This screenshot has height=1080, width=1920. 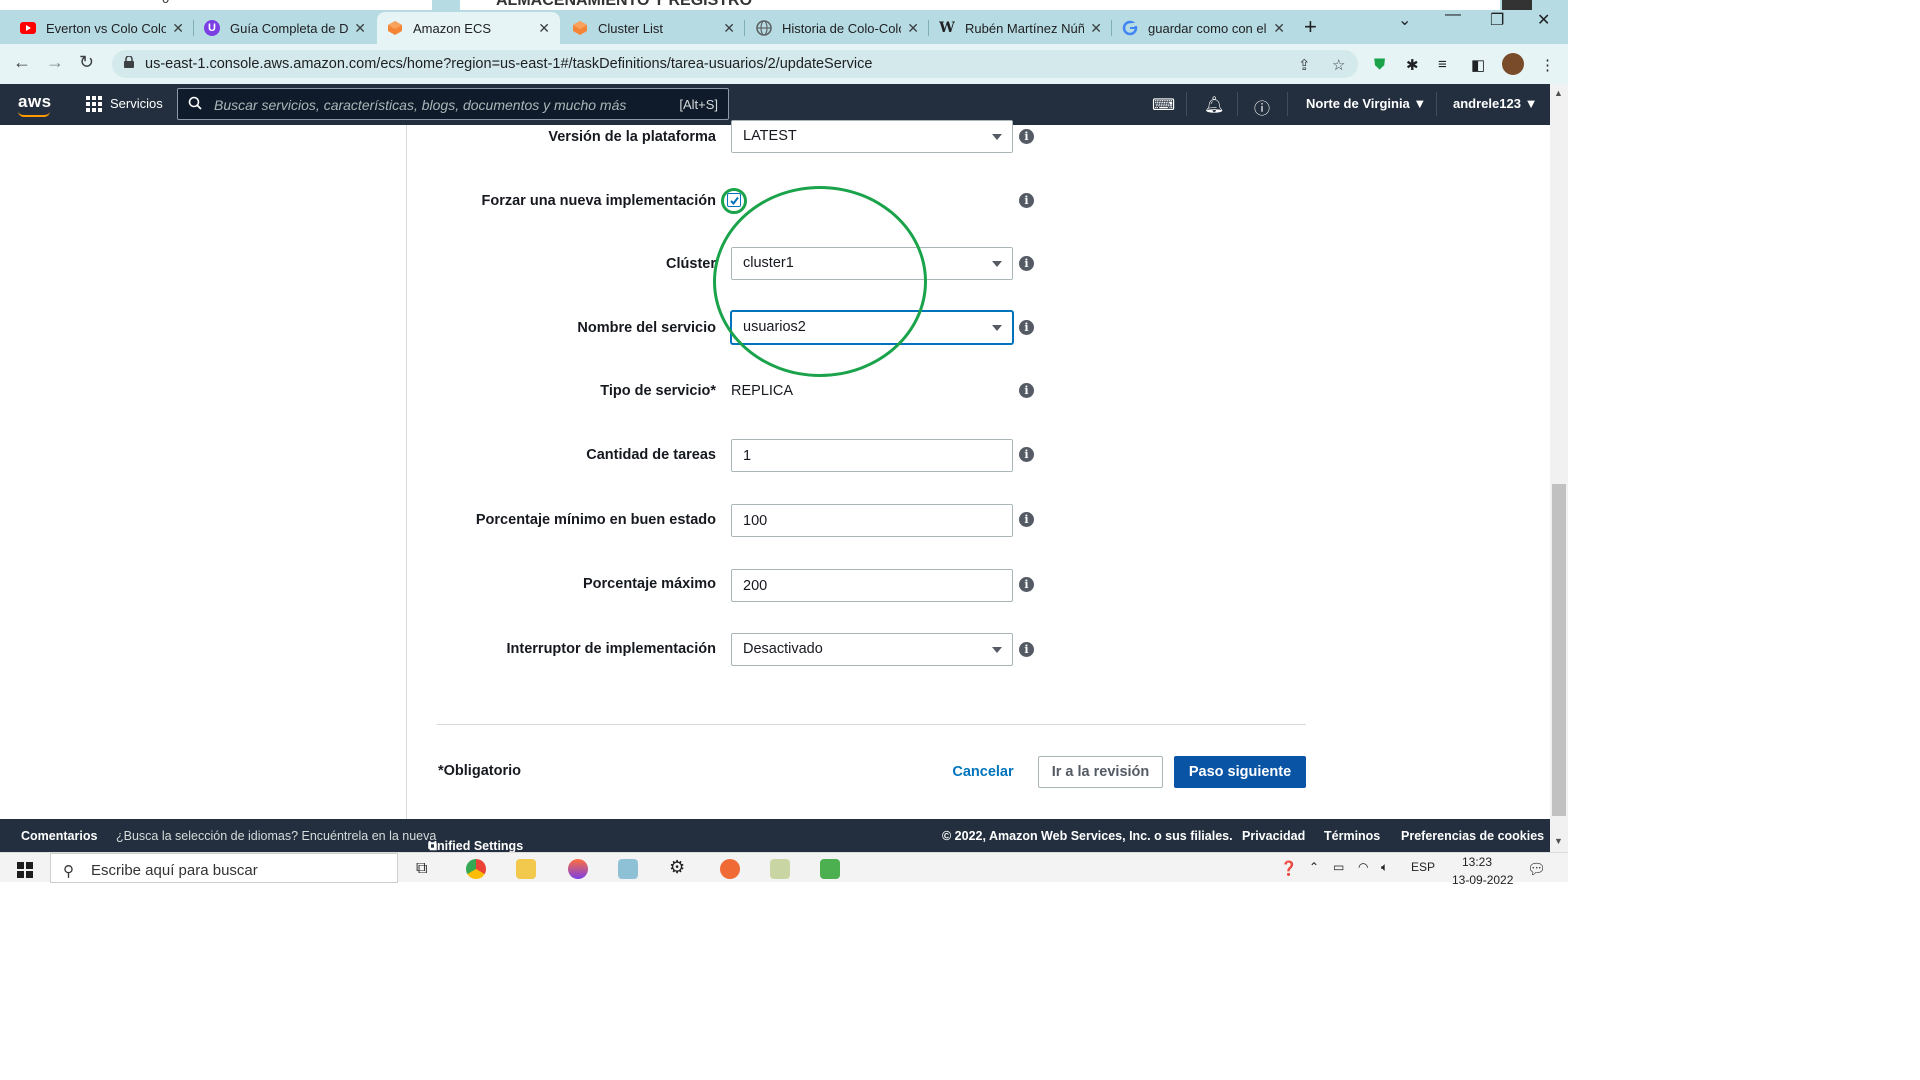 I want to click on max-percent-input, so click(x=872, y=585).